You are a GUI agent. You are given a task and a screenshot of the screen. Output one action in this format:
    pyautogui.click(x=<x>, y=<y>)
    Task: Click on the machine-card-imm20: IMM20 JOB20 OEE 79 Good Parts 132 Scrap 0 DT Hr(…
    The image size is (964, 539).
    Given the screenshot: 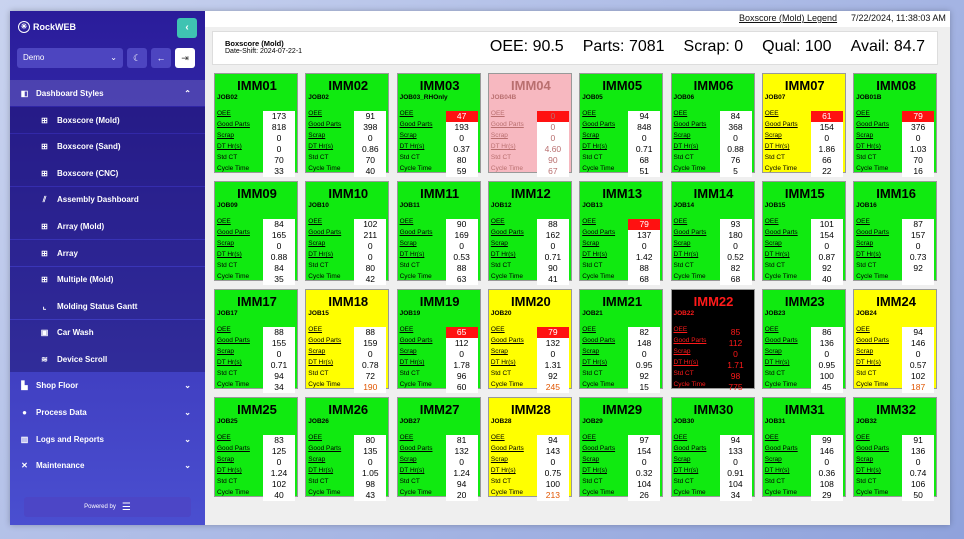 What is the action you would take?
    pyautogui.click(x=529, y=341)
    